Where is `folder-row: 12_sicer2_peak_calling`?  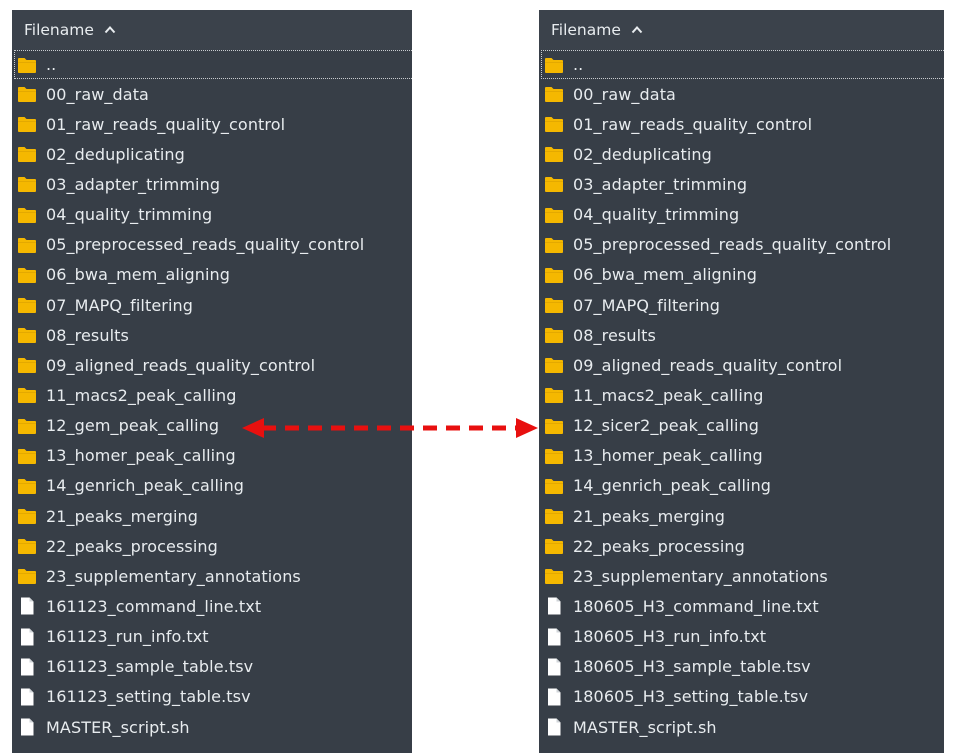
folder-row: 12_sicer2_peak_calling is located at coordinates (741, 426).